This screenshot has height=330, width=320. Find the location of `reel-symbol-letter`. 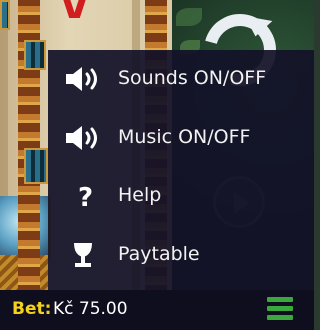

reel-symbol-letter is located at coordinates (75, 7).